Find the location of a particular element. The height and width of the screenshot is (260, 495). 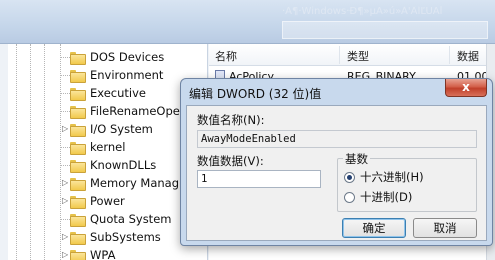

column-header-type: 类型 is located at coordinates (358, 56).